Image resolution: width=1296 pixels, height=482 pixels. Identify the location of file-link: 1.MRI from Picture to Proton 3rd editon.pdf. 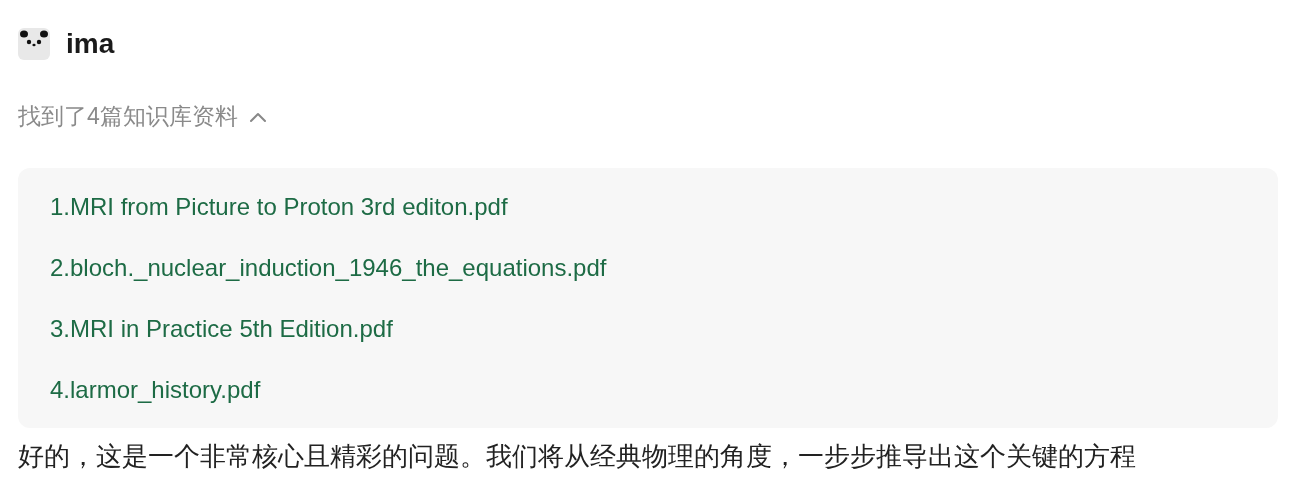
(279, 206).